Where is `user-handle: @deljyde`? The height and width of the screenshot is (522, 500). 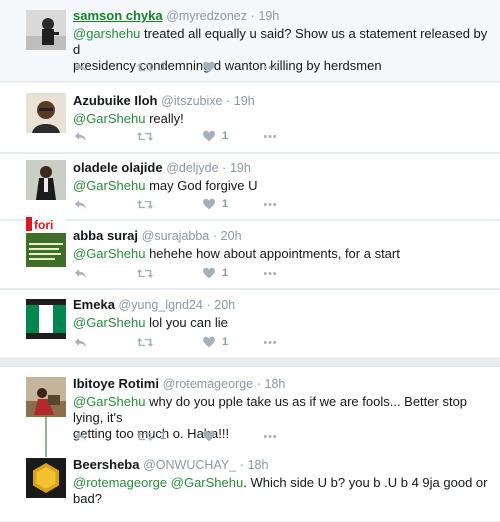 user-handle: @deljyde is located at coordinates (192, 168).